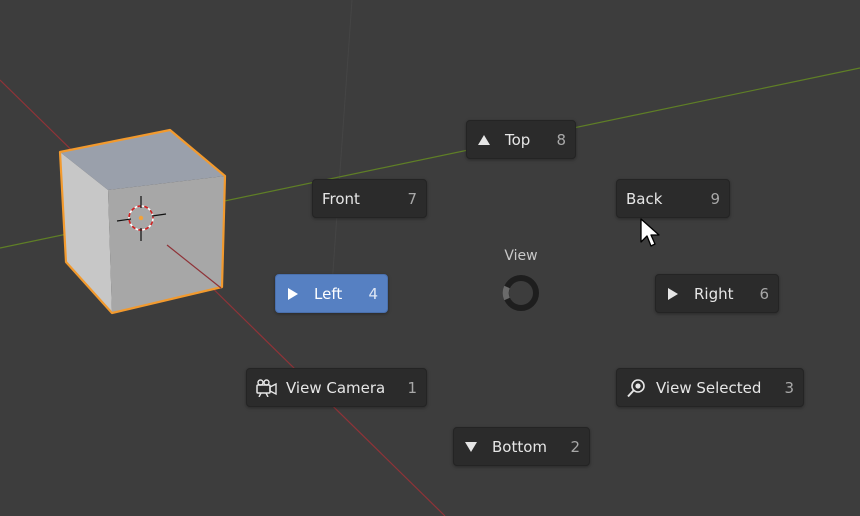 The image size is (860, 516). What do you see at coordinates (521, 139) in the screenshot?
I see `pie-item-top: Top 8` at bounding box center [521, 139].